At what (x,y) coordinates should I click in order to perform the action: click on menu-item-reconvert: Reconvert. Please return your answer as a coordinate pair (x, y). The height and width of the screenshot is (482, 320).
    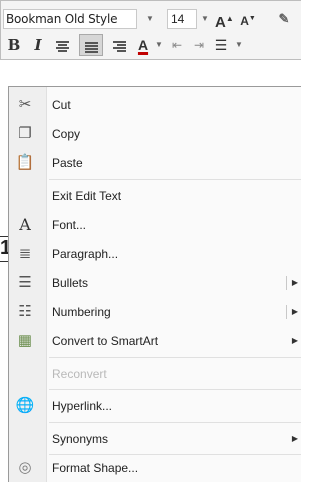
    Looking at the image, I should click on (155, 374).